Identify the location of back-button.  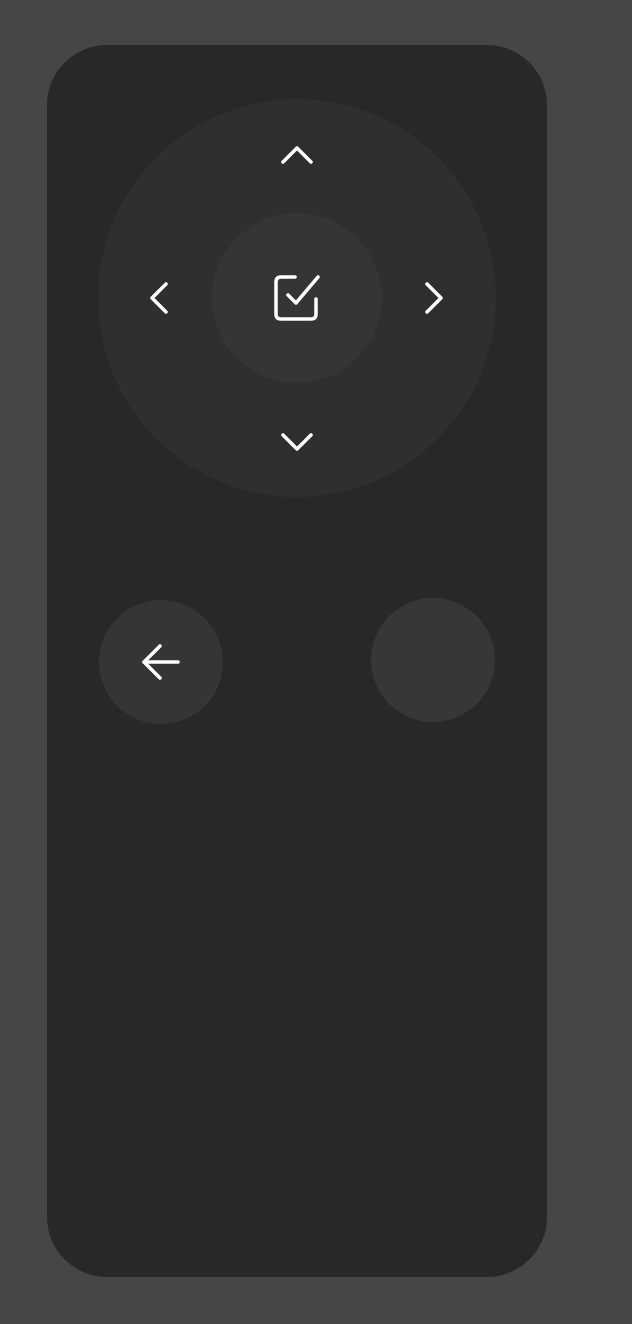
(161, 662).